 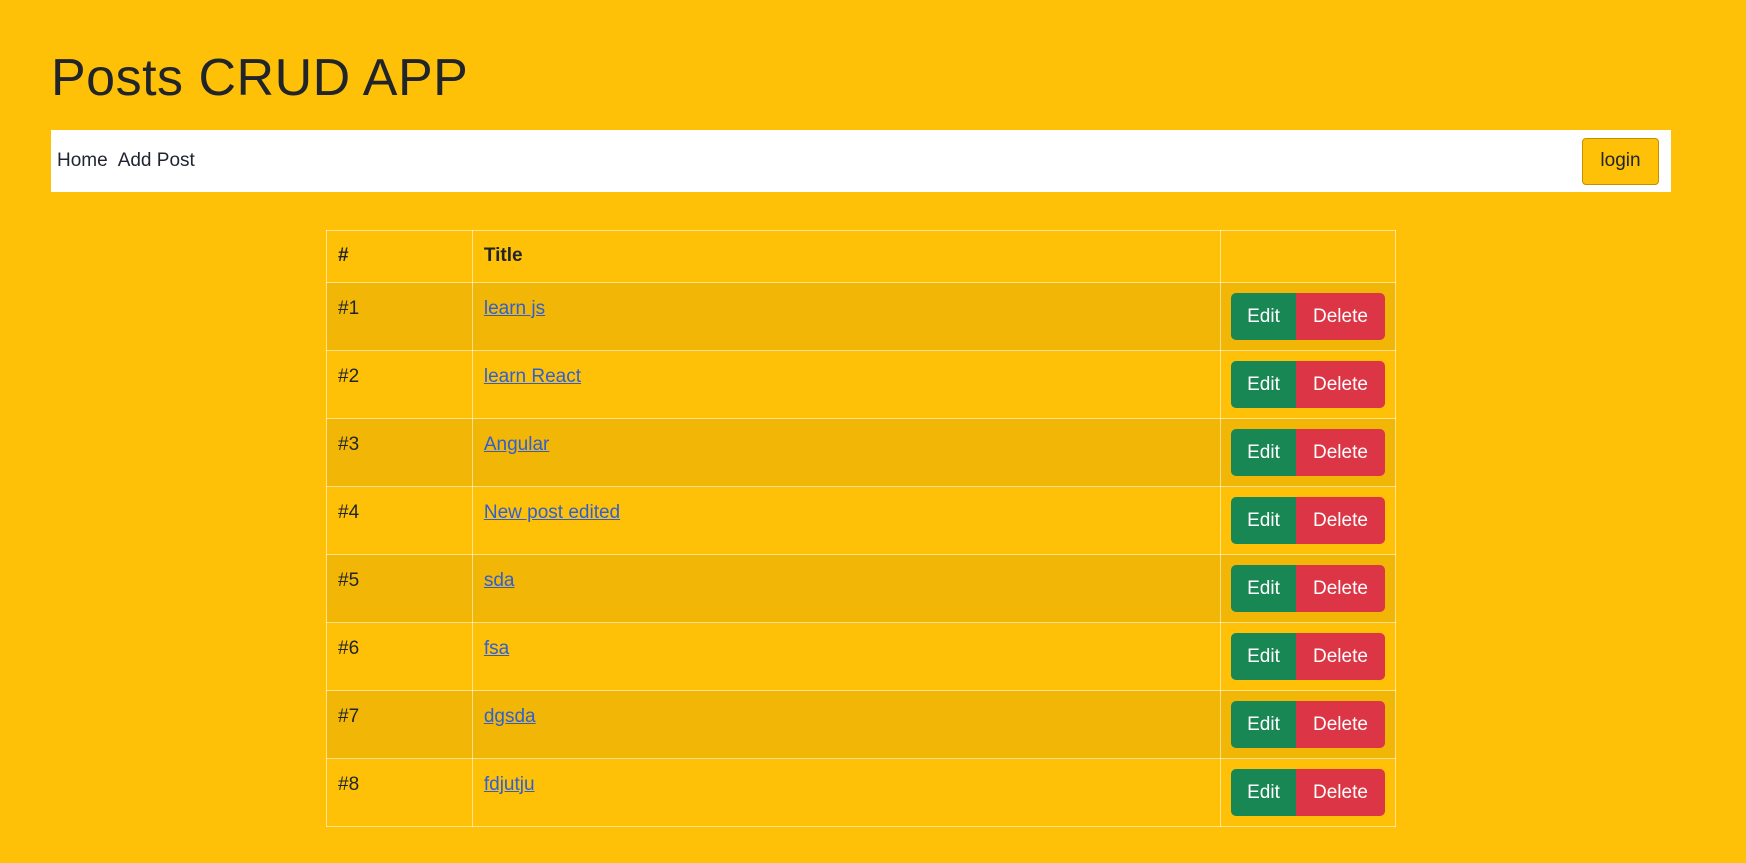 What do you see at coordinates (496, 648) in the screenshot?
I see `post-title-link: fsa` at bounding box center [496, 648].